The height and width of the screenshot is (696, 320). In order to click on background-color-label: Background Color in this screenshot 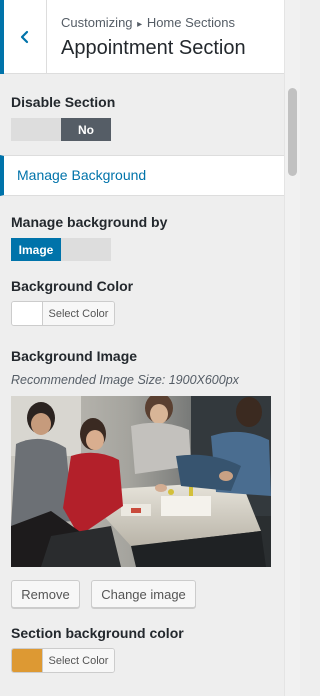, I will do `click(72, 286)`.